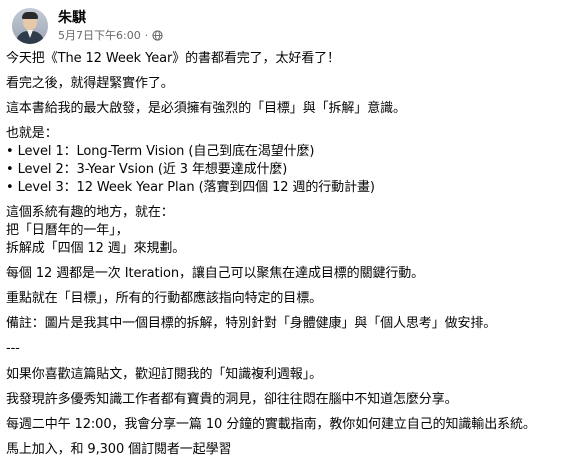  I want to click on post-line-intro: 今天把《The 12 Week Year》的書都看完了，太好看了！, so click(173, 58).